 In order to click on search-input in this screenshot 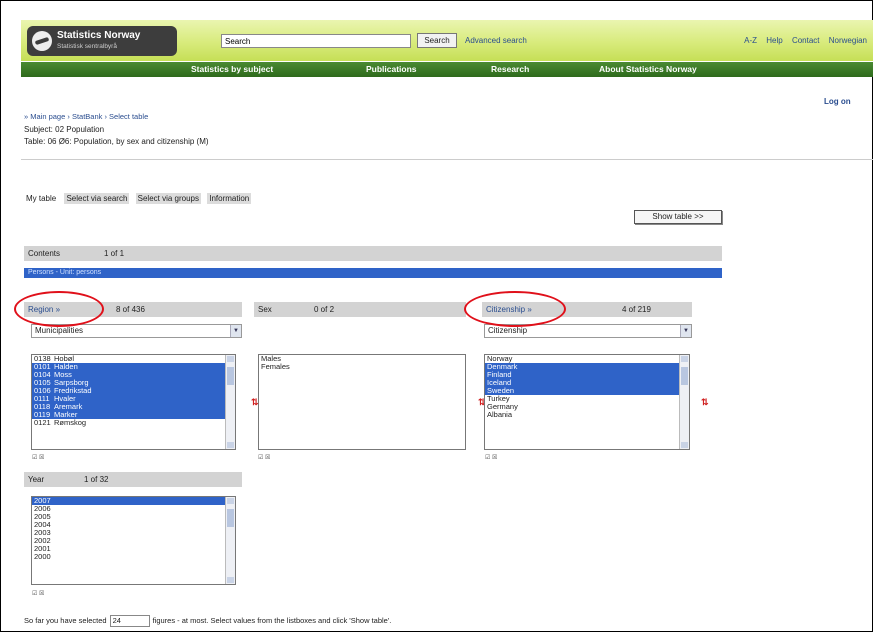, I will do `click(316, 41)`.